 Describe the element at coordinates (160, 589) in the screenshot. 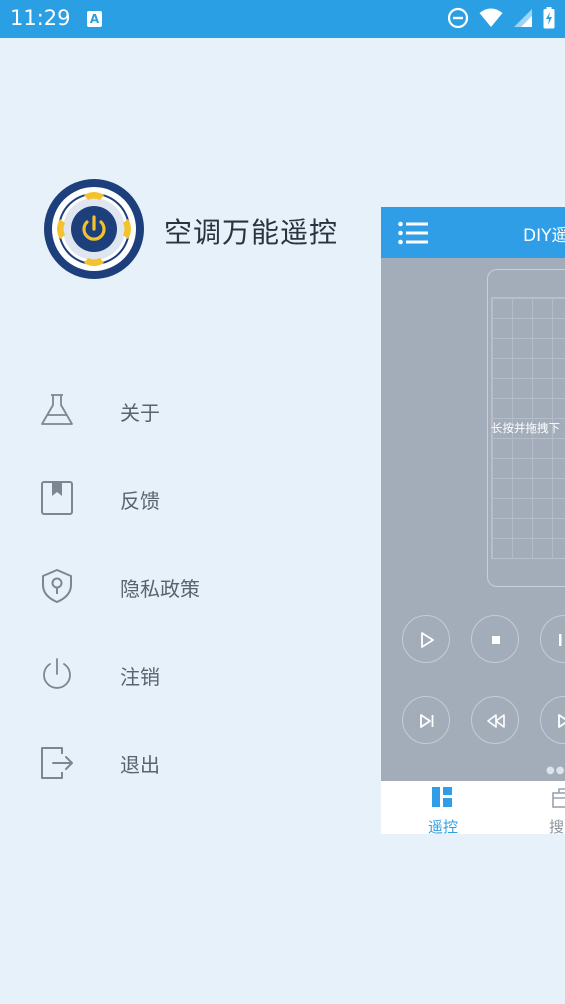

I see `menu-label-privacy: 隐私政策` at that location.